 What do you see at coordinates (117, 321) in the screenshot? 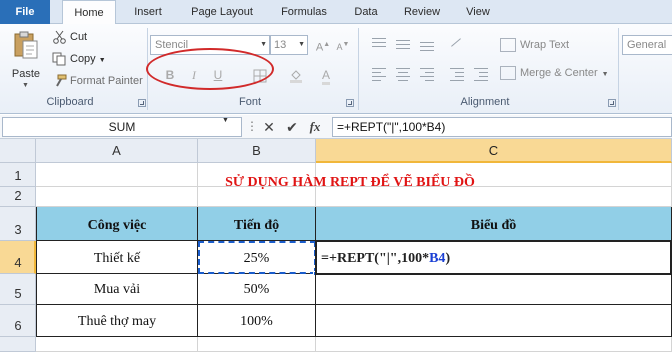
I see `cell-a6: Thuê thợ may` at bounding box center [117, 321].